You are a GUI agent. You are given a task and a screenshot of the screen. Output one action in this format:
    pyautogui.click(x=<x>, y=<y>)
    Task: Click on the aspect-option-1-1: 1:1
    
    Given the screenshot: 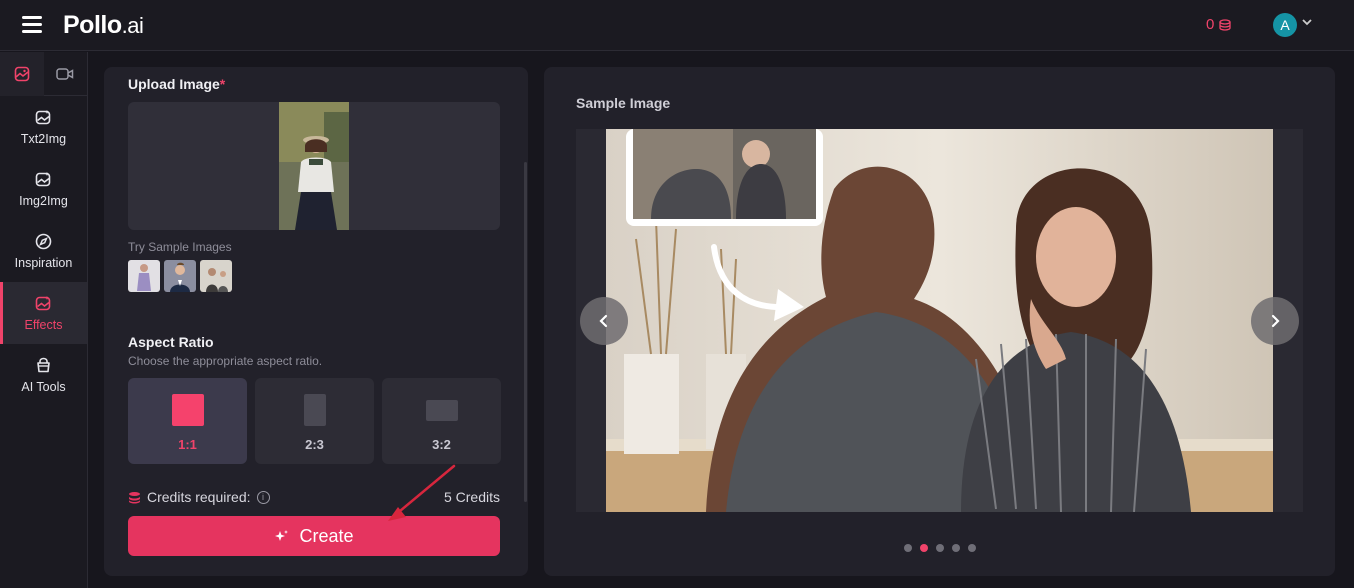 What is the action you would take?
    pyautogui.click(x=187, y=421)
    